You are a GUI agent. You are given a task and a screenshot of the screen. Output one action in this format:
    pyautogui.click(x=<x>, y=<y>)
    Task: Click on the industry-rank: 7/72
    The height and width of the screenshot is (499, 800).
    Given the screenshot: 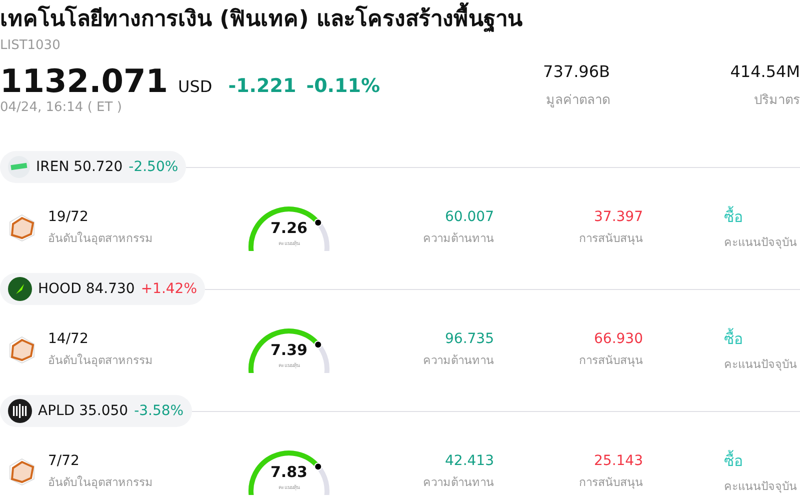 What is the action you would take?
    pyautogui.click(x=64, y=461)
    